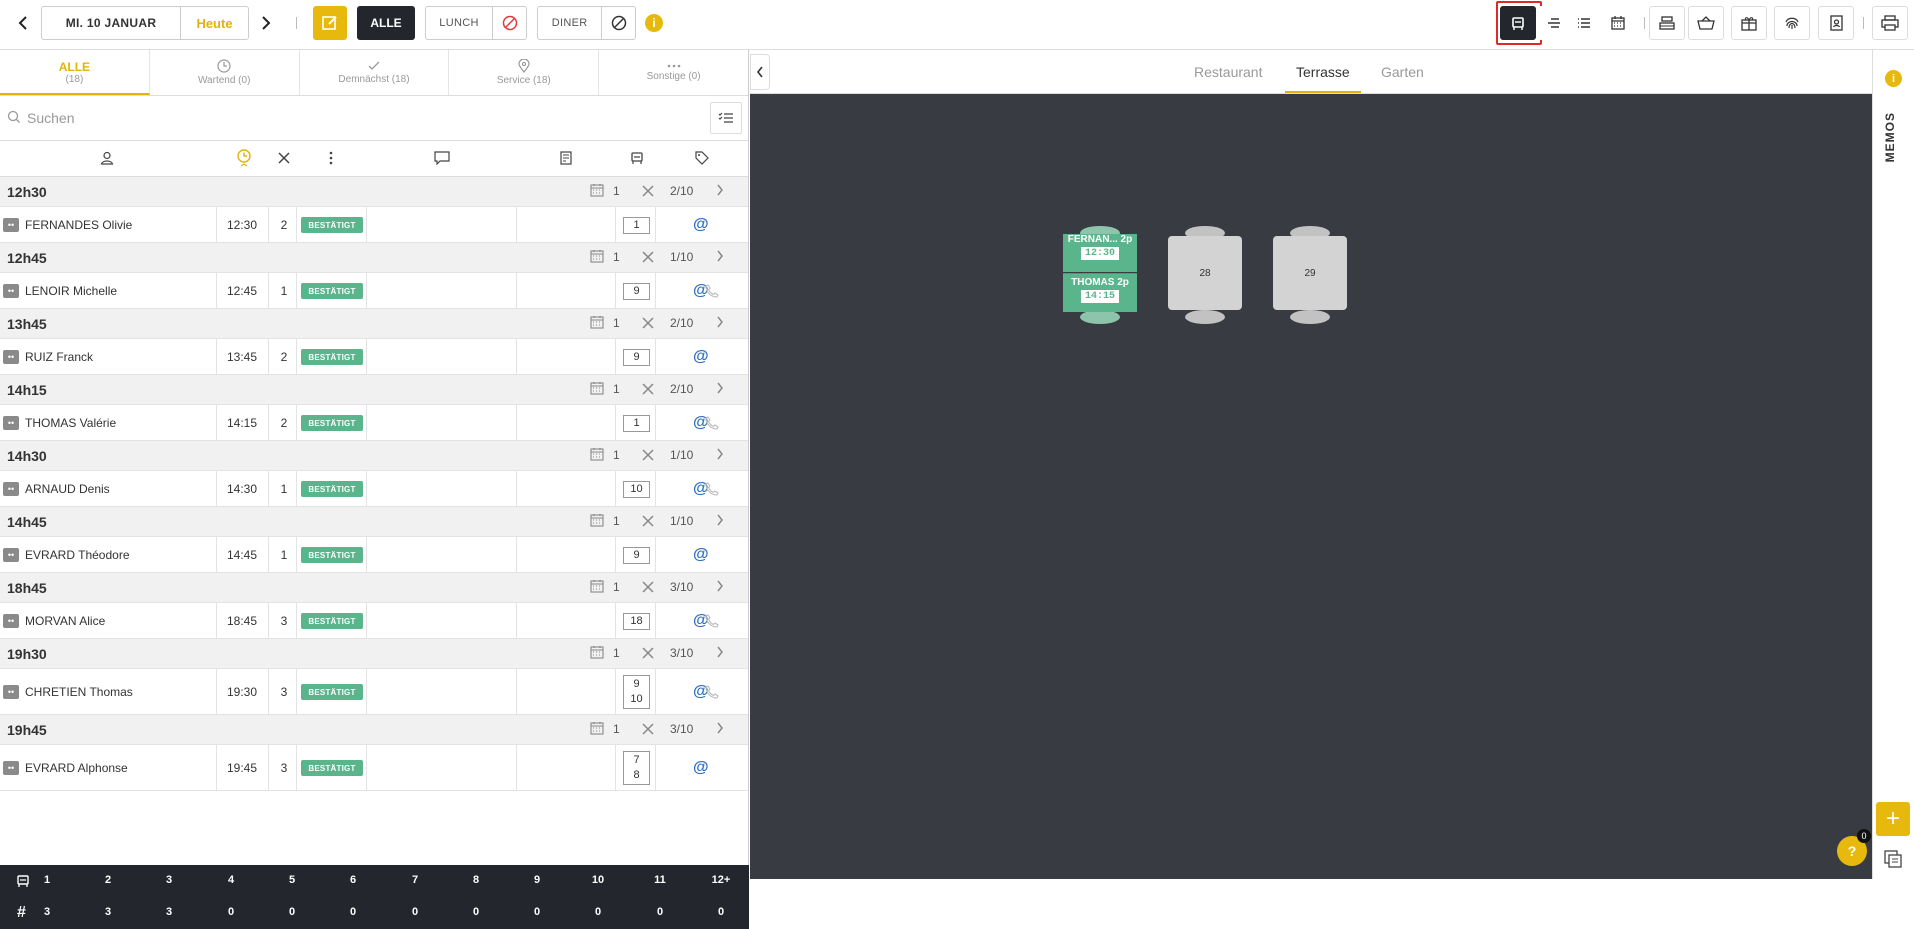 Image resolution: width=1914 pixels, height=929 pixels. Describe the element at coordinates (214, 23) in the screenshot. I see `today-button: Heute` at that location.